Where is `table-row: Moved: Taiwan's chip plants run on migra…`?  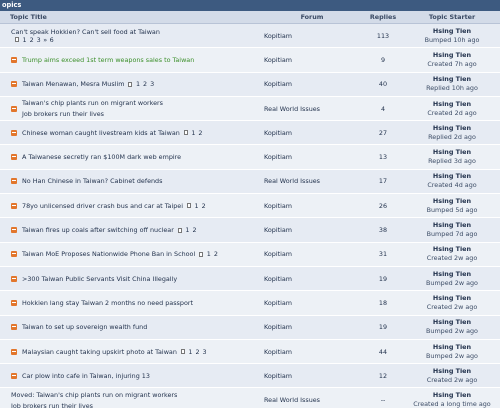
table-row: Moved: Taiwan's chip plants run on migra… is located at coordinates (250, 398).